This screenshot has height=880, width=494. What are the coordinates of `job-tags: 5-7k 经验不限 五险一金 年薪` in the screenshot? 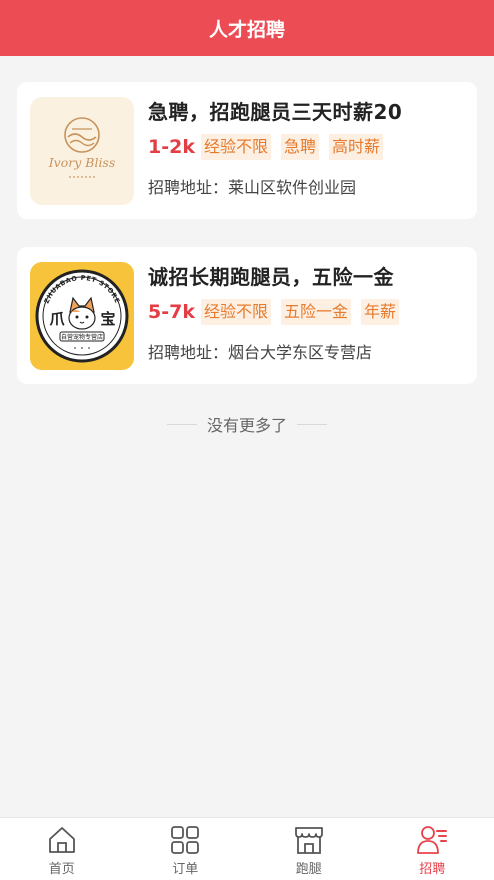 It's located at (278, 312).